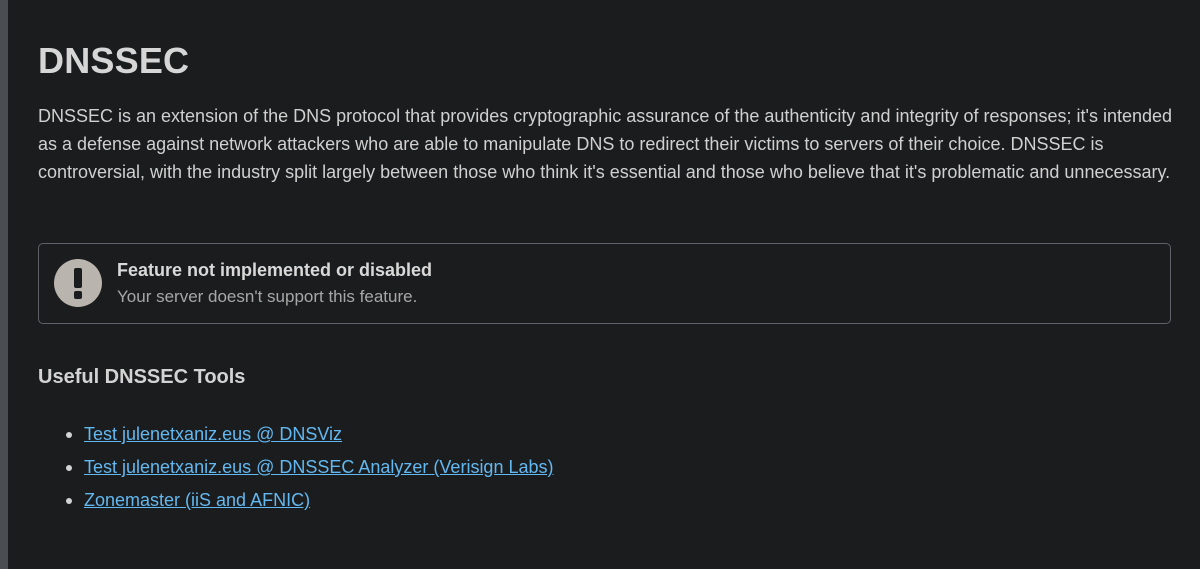 The width and height of the screenshot is (1200, 569). What do you see at coordinates (197, 500) in the screenshot?
I see `zonemaster-link: Zonemaster (iiS and AFNIC)` at bounding box center [197, 500].